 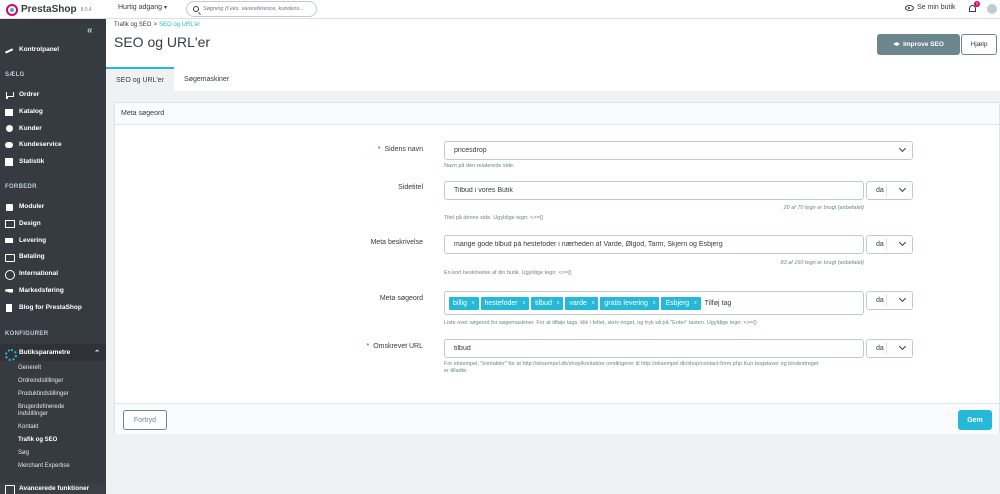 I want to click on truck-icon, so click(x=9, y=241).